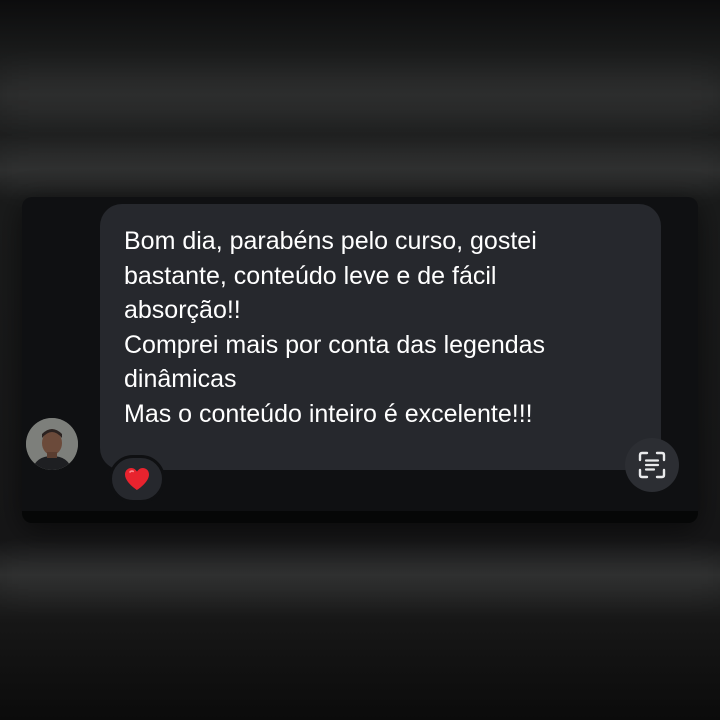 The width and height of the screenshot is (720, 720). I want to click on text-scan-icon, so click(652, 465).